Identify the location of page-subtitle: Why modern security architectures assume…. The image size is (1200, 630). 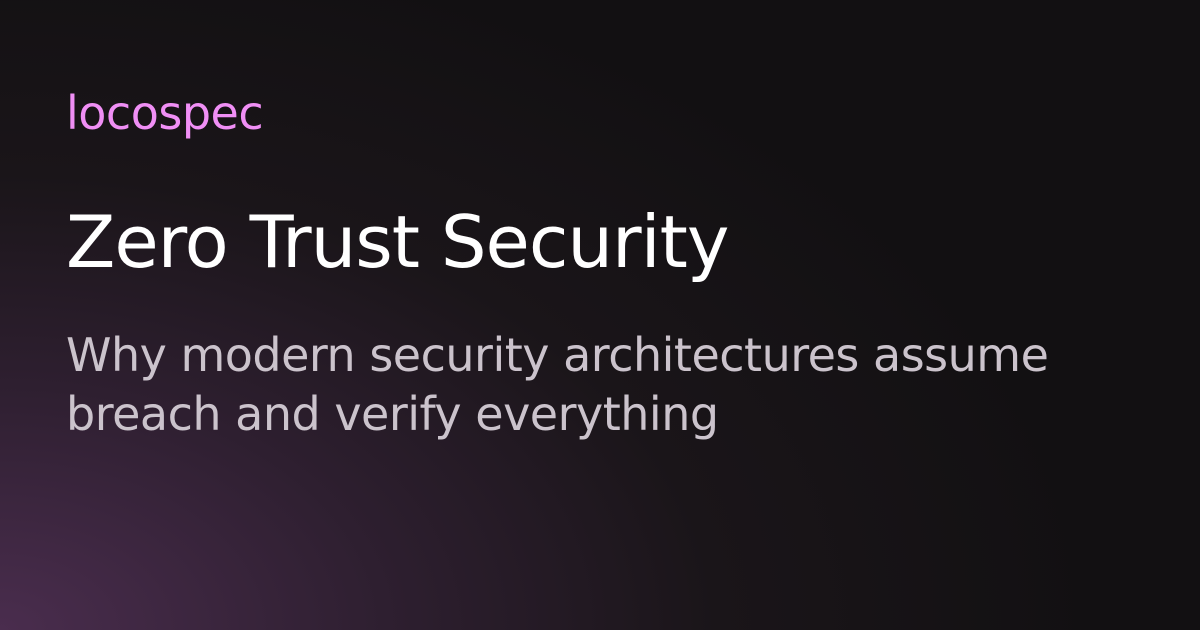
(557, 384).